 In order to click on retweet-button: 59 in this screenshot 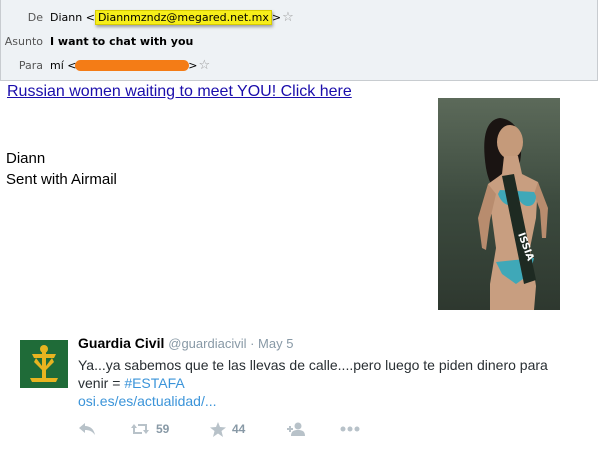, I will do `click(149, 429)`.